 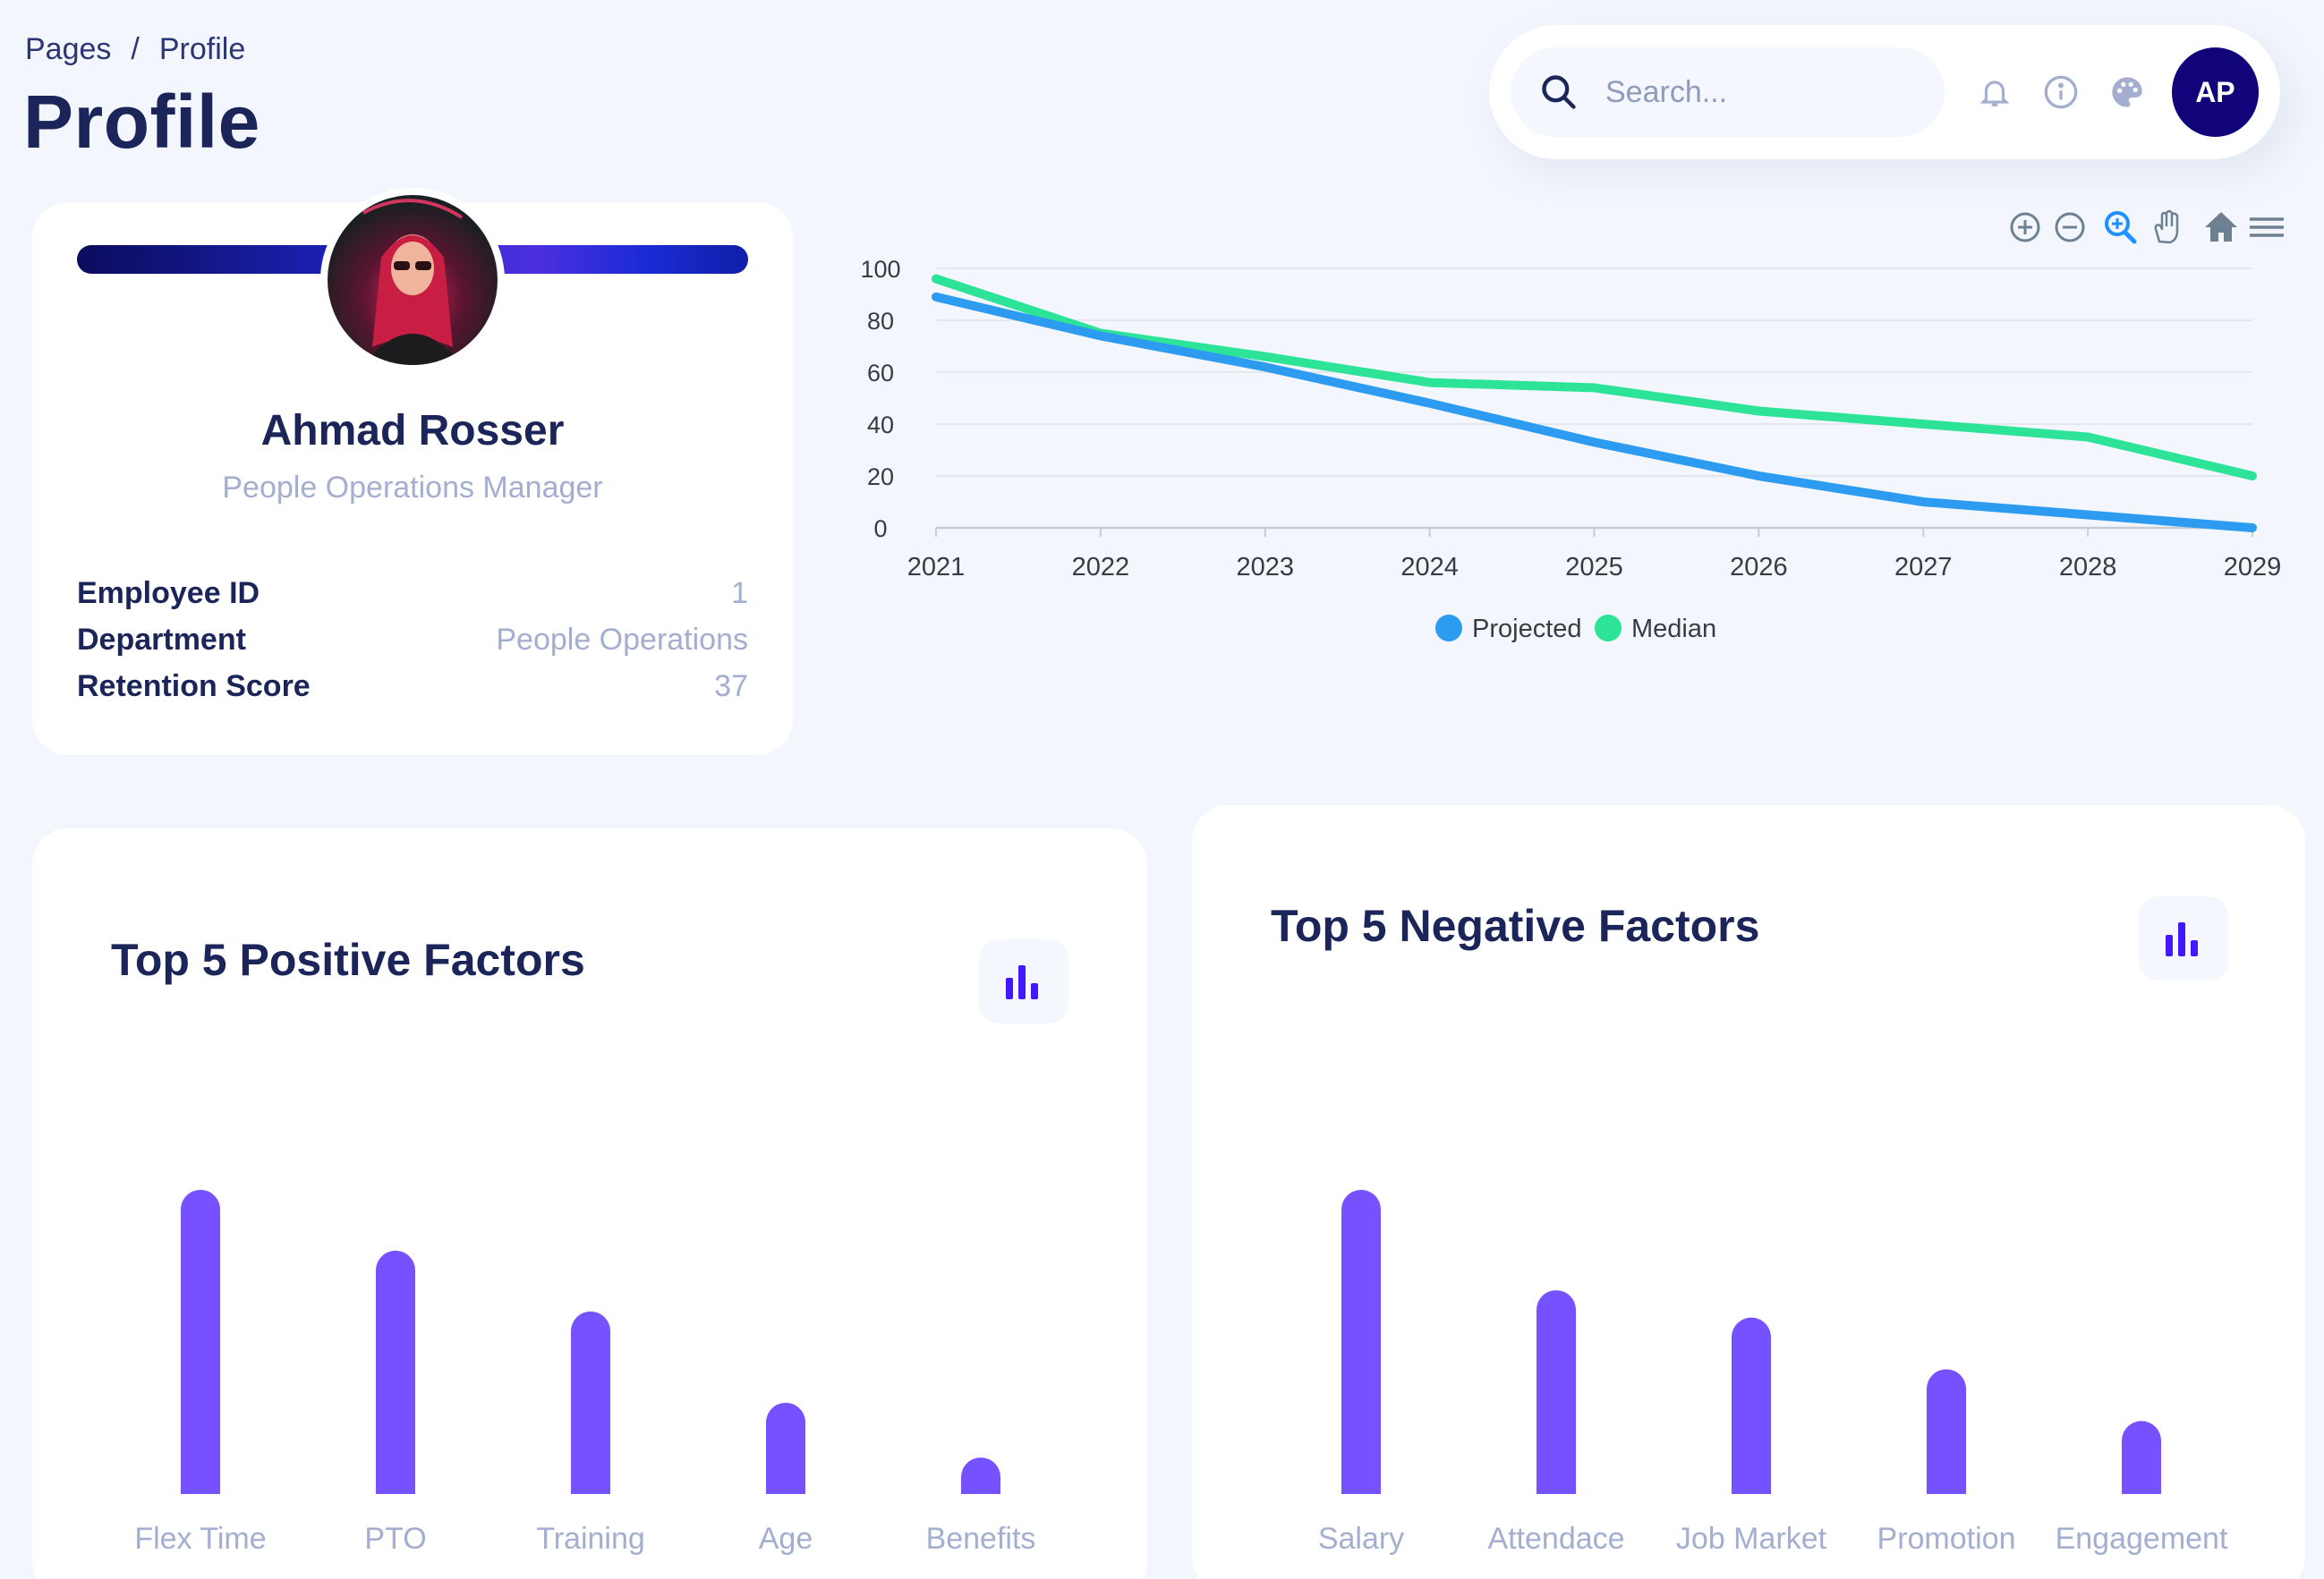 I want to click on bar-category-label: Training, so click(x=590, y=1539).